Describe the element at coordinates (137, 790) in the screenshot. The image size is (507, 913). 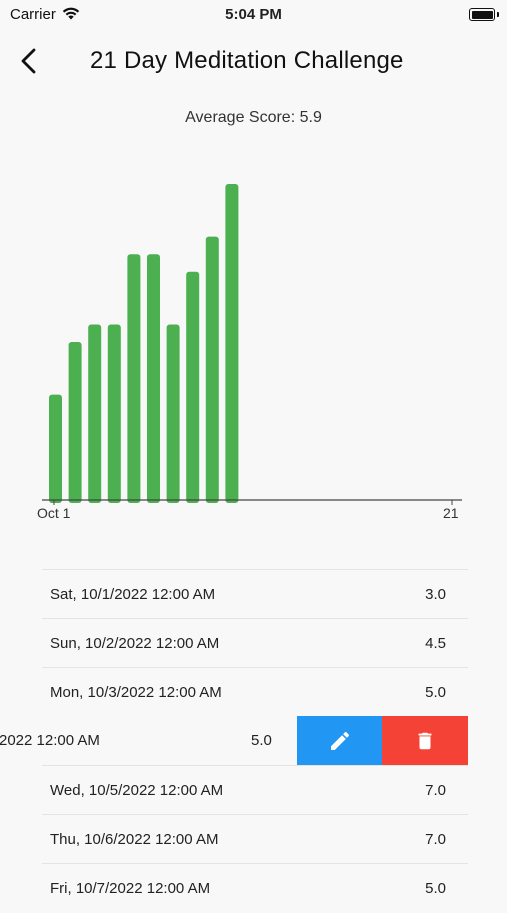
I see `entry-date: Wed, 10/5/2022 12:00 AM` at that location.